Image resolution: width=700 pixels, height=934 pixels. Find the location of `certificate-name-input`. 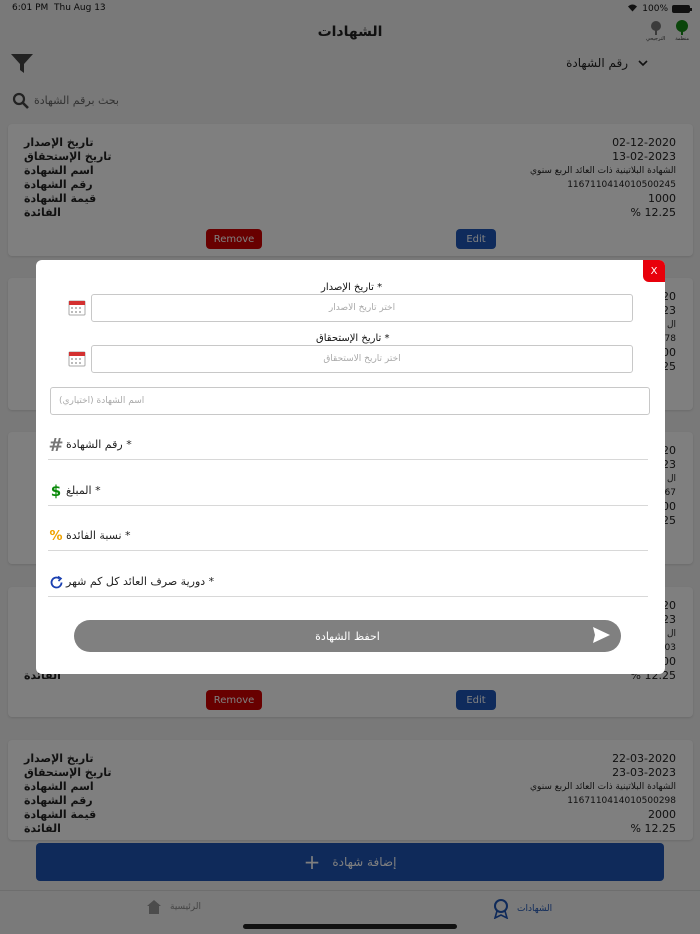

certificate-name-input is located at coordinates (350, 401).